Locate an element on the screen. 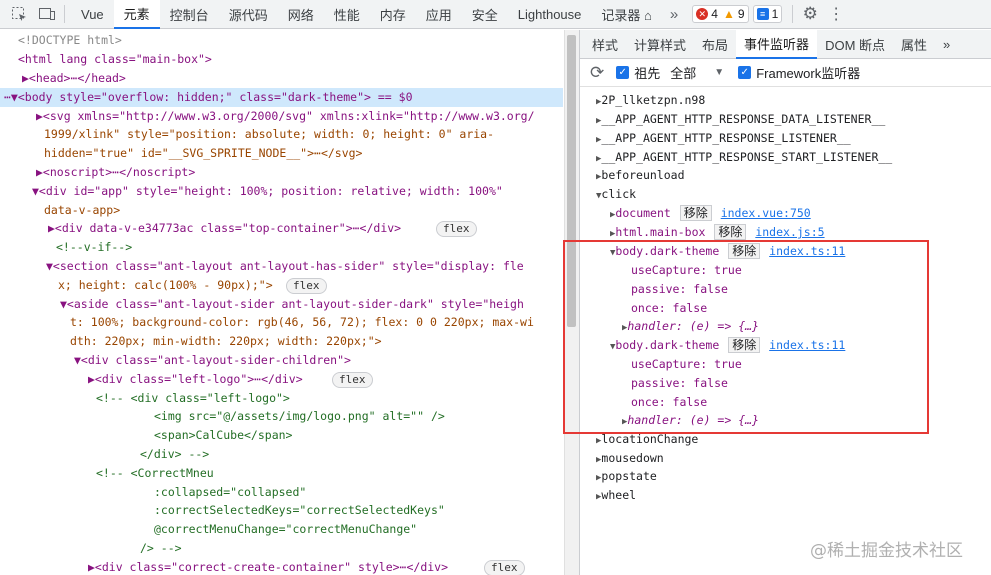 The height and width of the screenshot is (575, 991). tab-event-listeners: 事件监听器 is located at coordinates (777, 44).